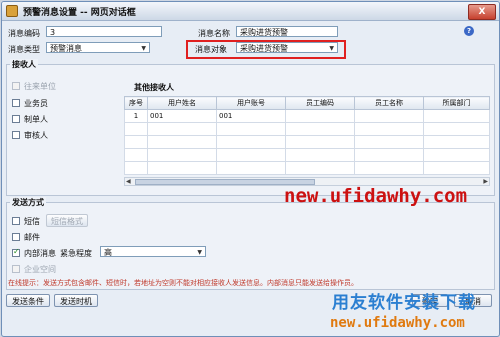  I want to click on salesman-label: 业务员, so click(36, 103).